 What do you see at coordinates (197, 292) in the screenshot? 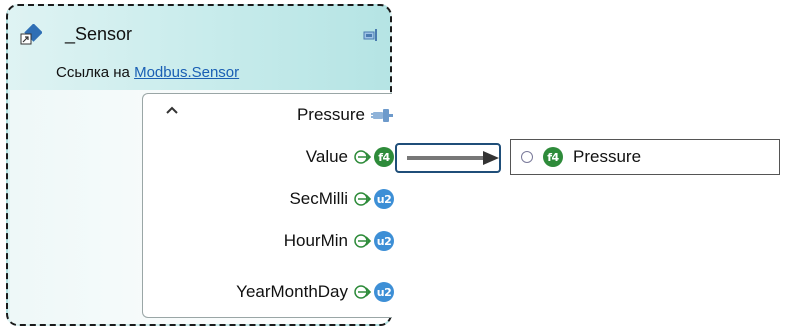
I see `port-row-yearmonthday: YearMonthDay u2` at bounding box center [197, 292].